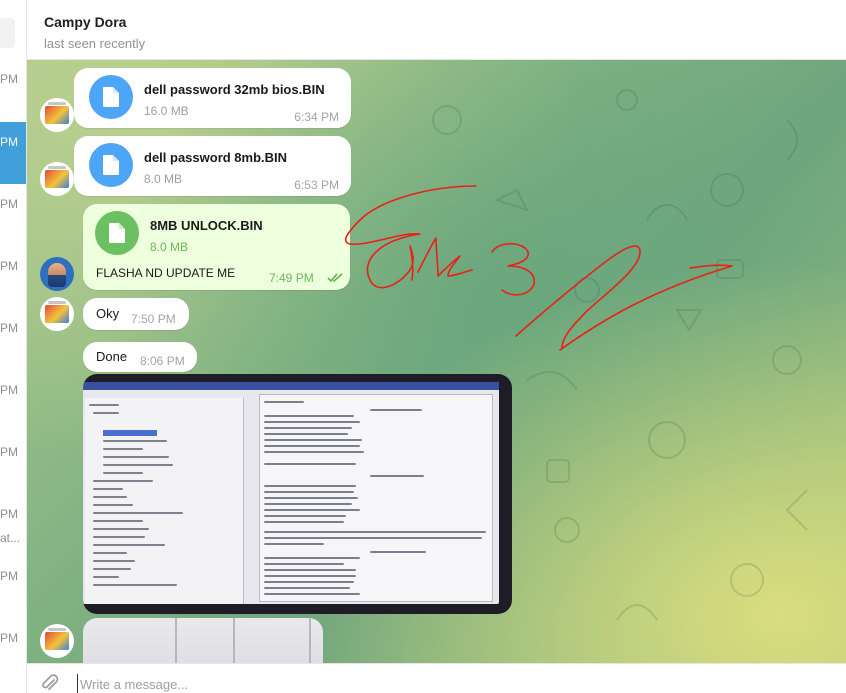  Describe the element at coordinates (112, 356) in the screenshot. I see `message-text: Done` at that location.